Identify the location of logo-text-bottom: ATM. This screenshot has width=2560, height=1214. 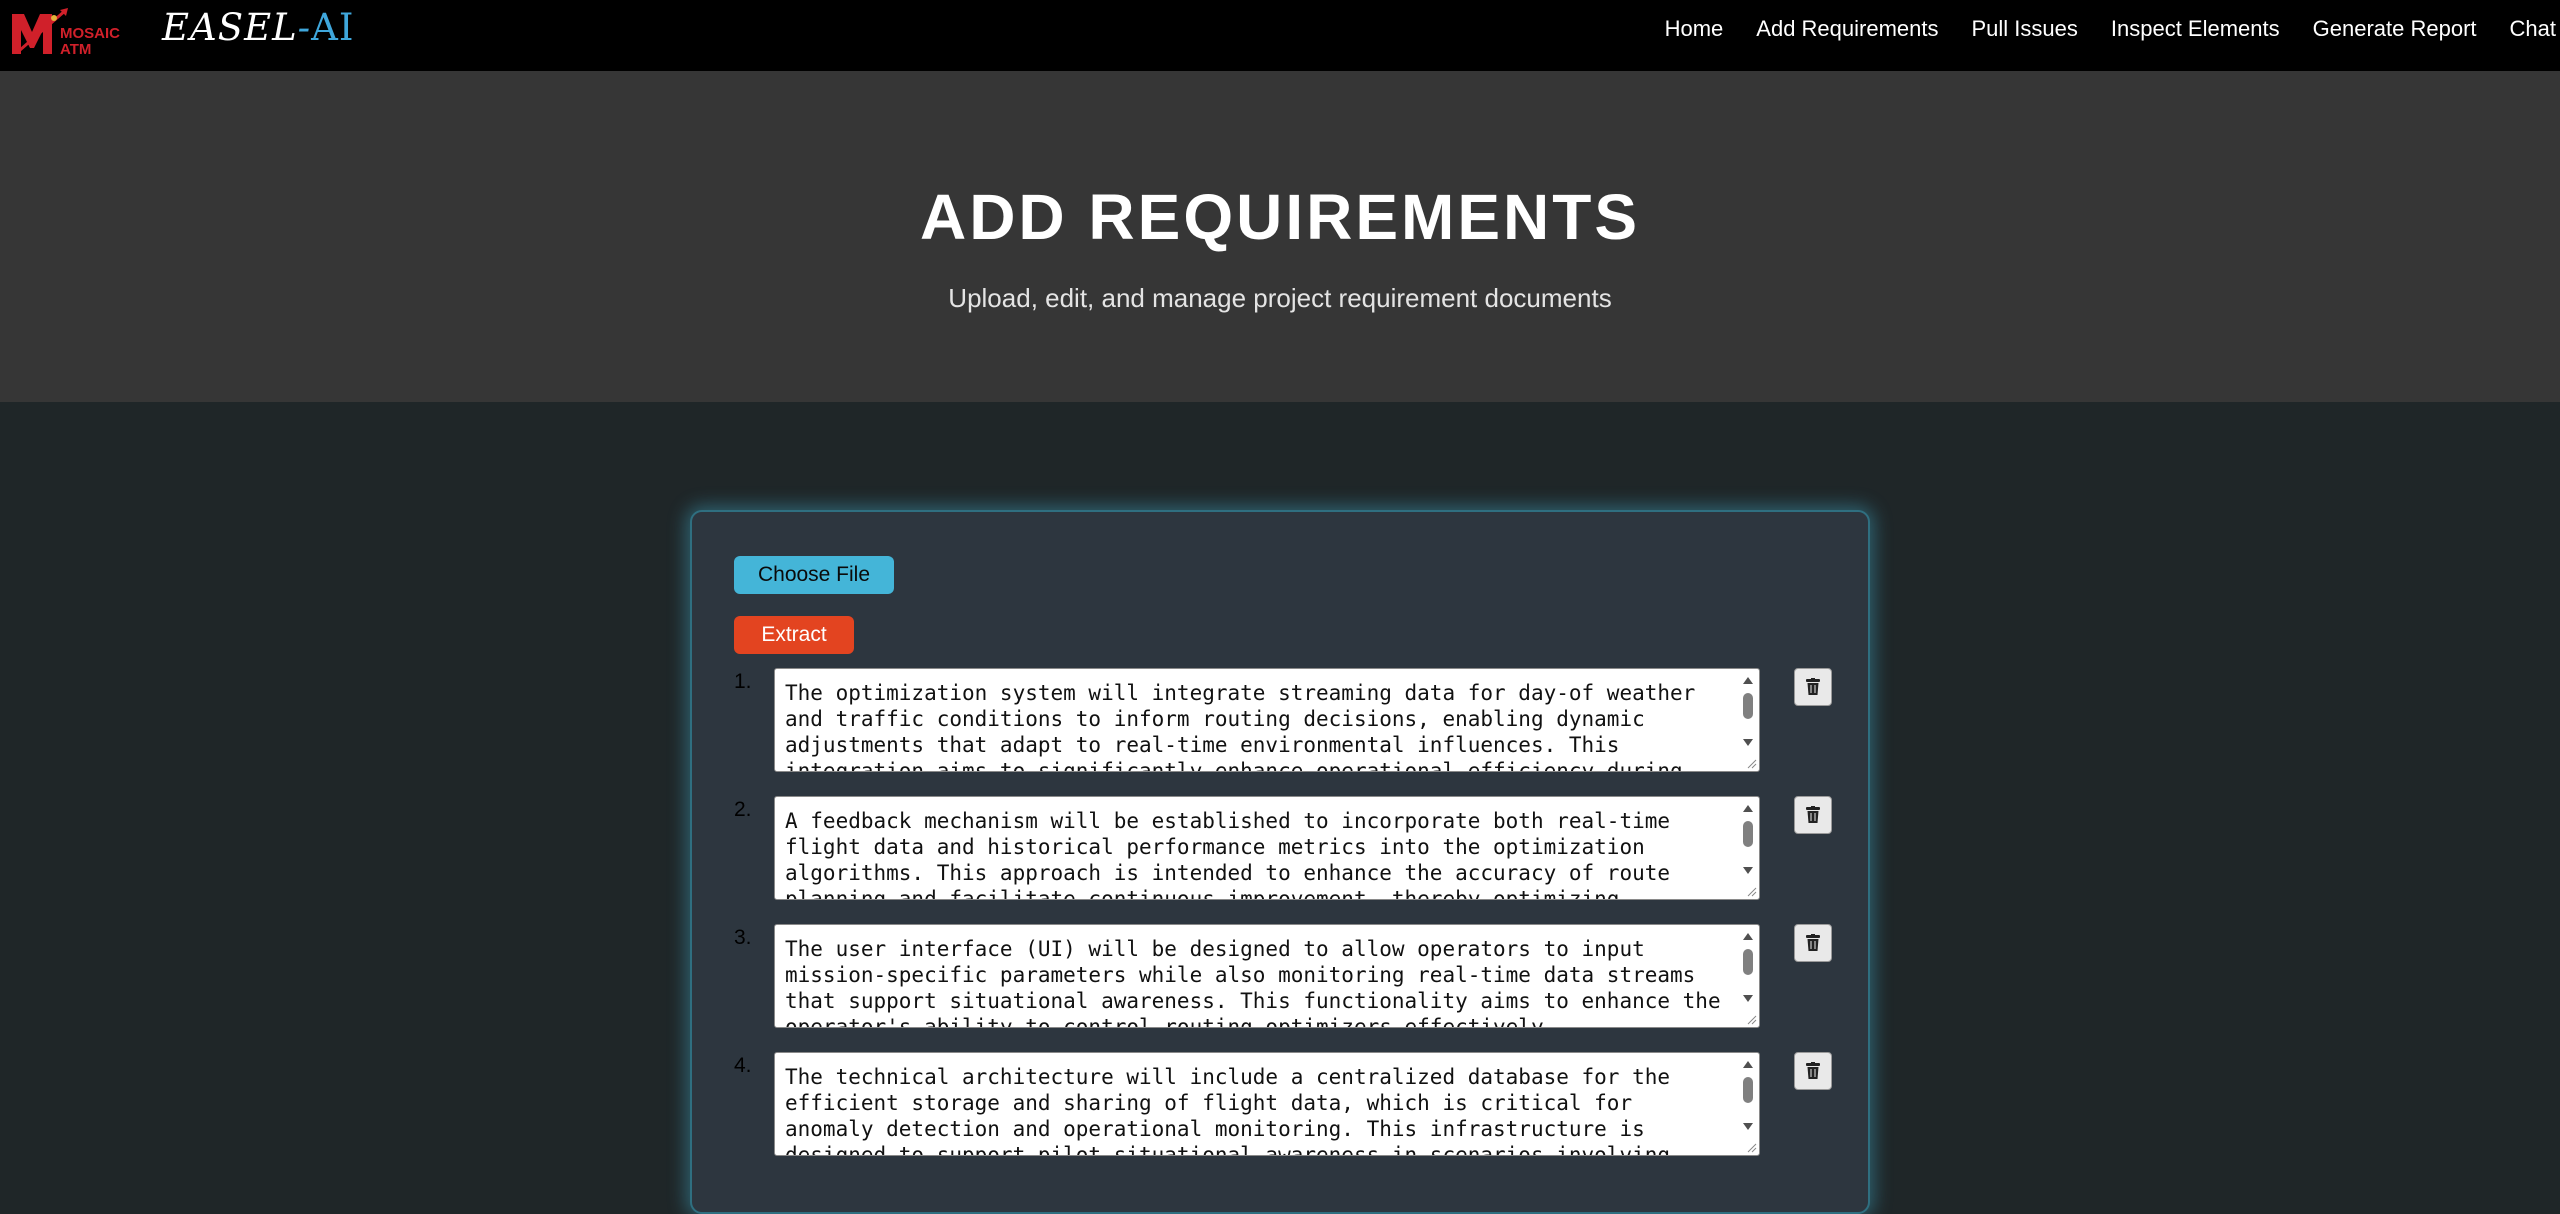
(75, 49).